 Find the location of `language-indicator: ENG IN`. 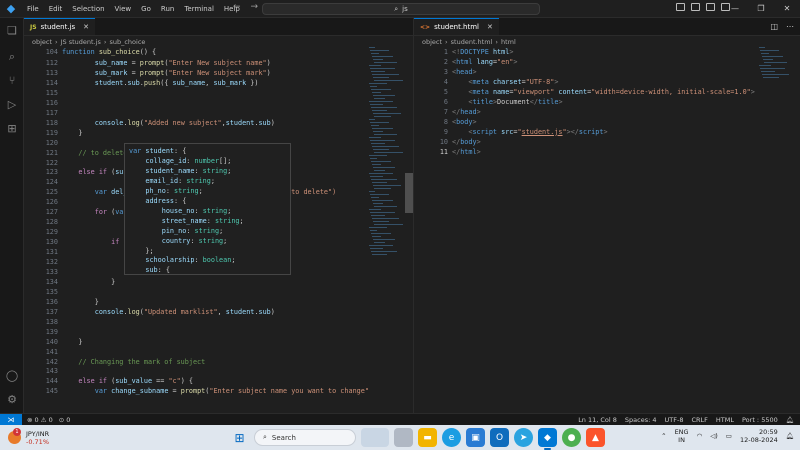

language-indicator: ENG IN is located at coordinates (682, 436).